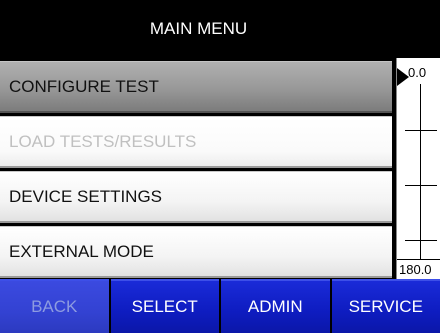 This screenshot has width=440, height=333. I want to click on service-button: SERVICE, so click(385, 306).